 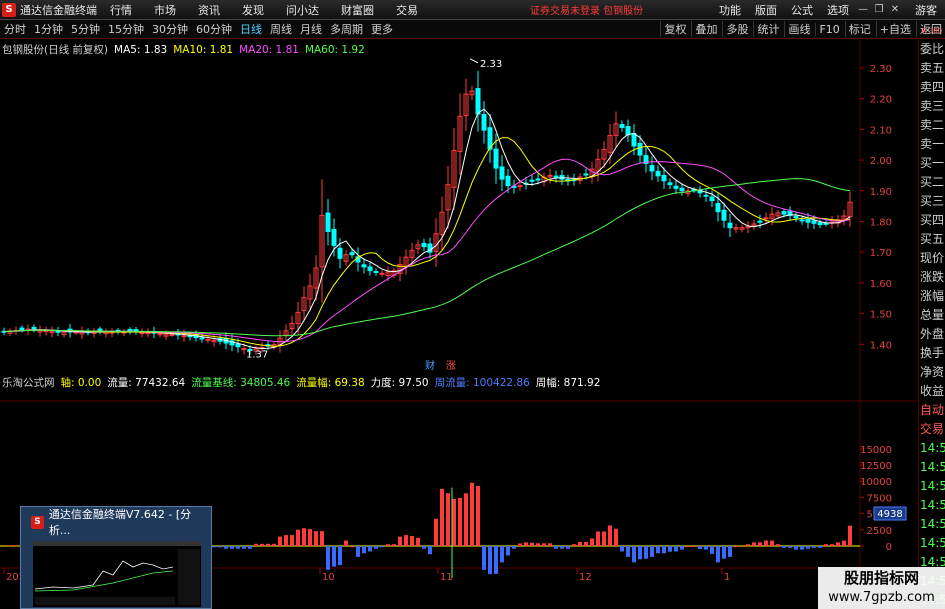 I want to click on quote-field-5: 卖一, so click(x=932, y=144).